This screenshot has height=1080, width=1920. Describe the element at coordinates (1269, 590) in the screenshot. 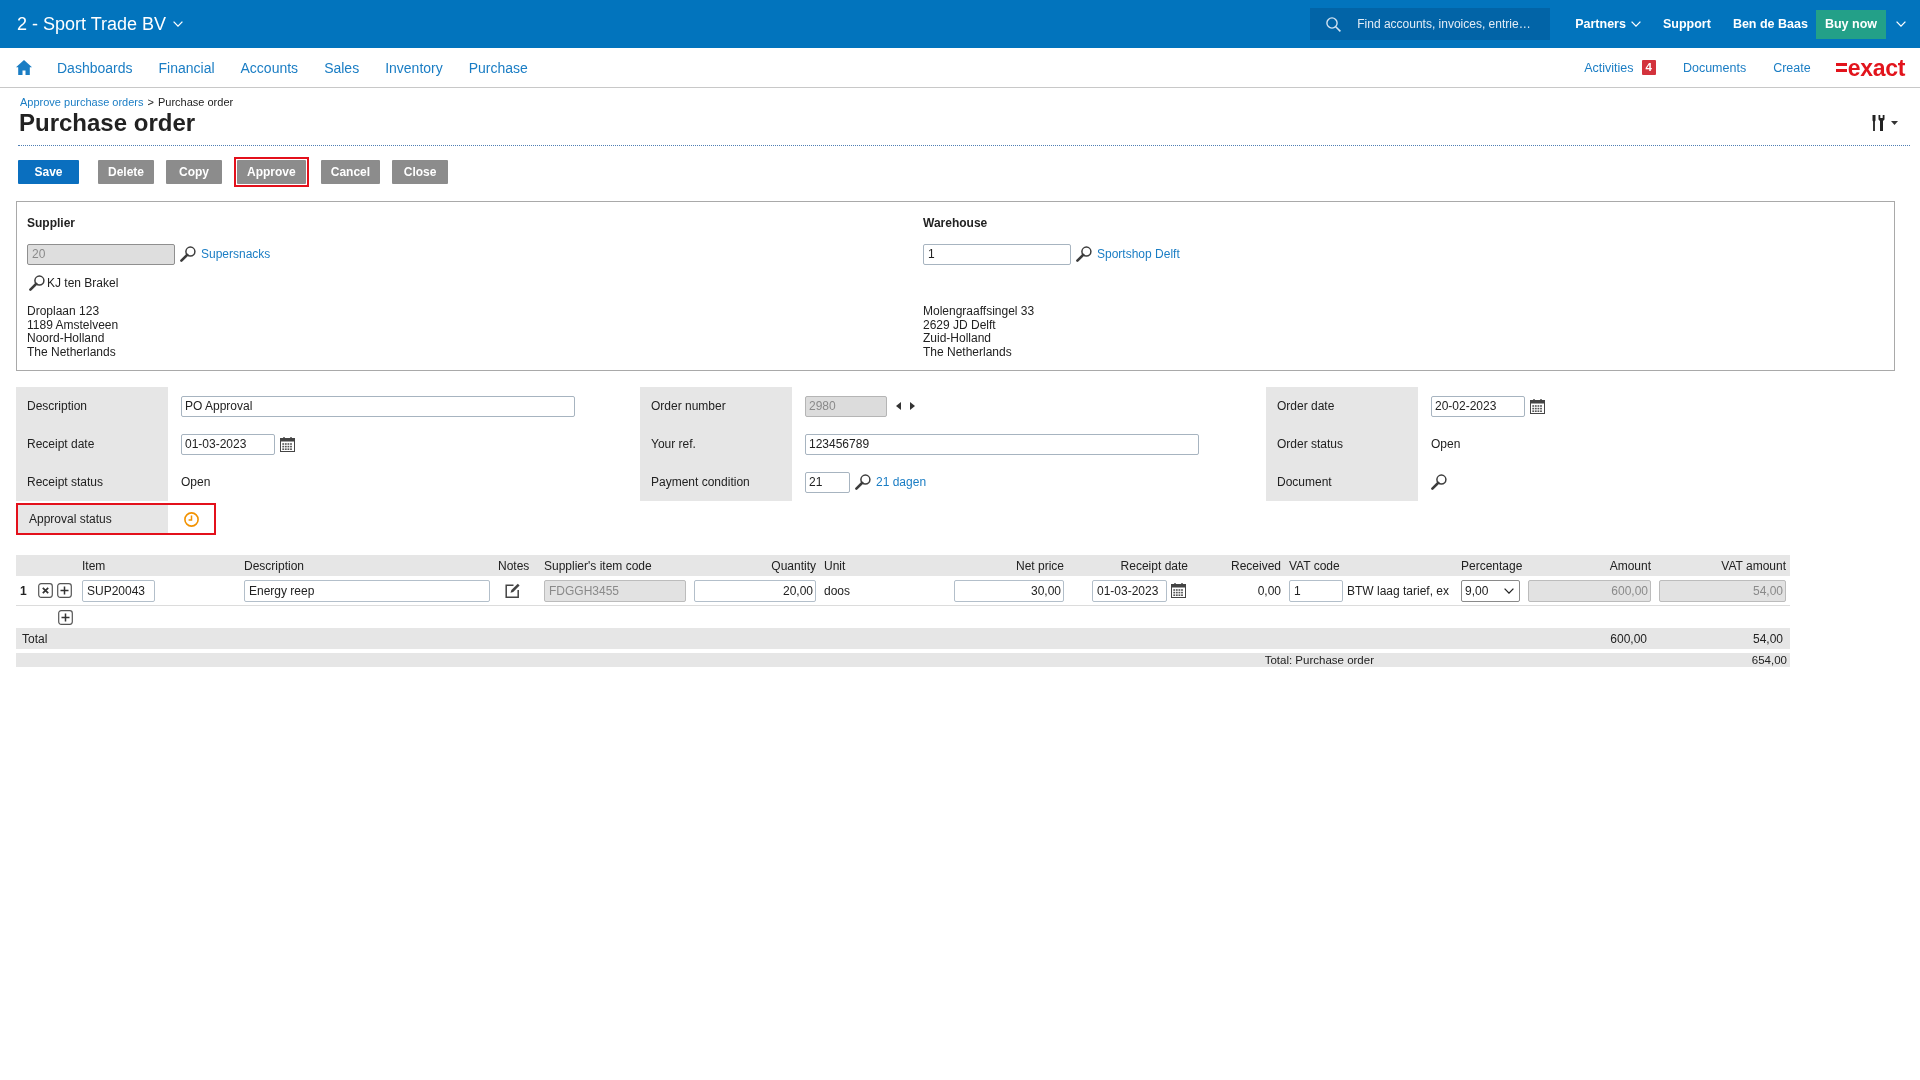

I see `cell-value: 0,00` at that location.